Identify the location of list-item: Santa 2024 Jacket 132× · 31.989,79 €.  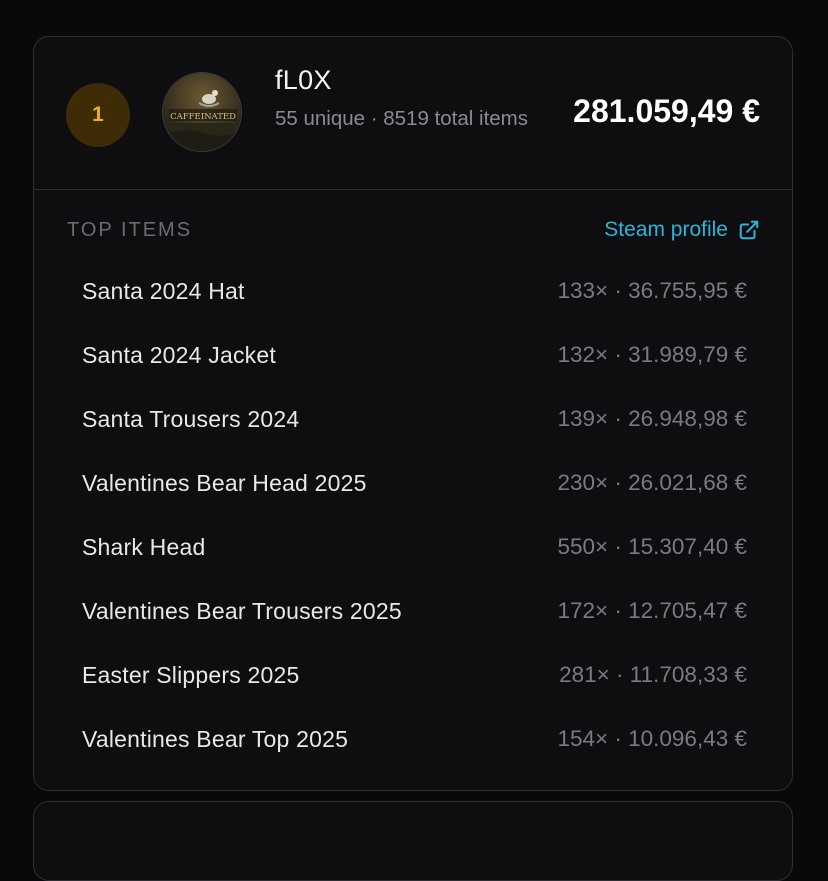
(414, 355).